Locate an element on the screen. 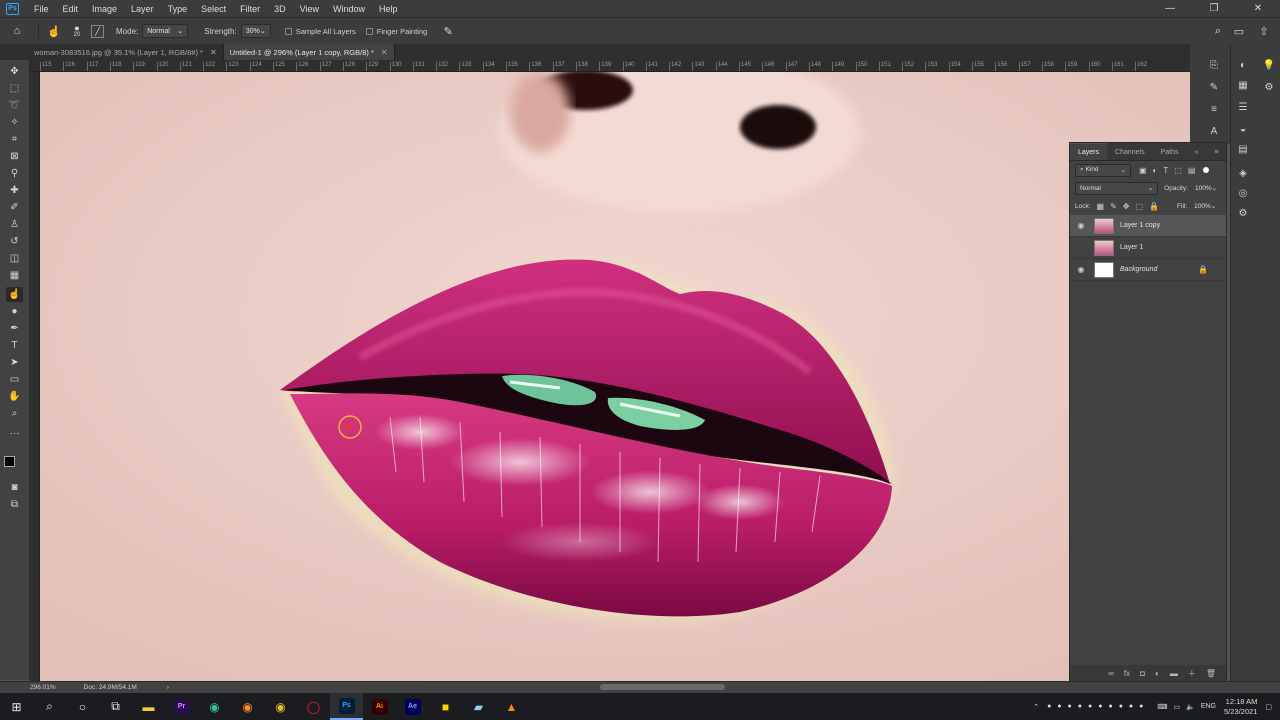 This screenshot has height=720, width=1280. stamp-tool-icon: ♙ is located at coordinates (14, 224).